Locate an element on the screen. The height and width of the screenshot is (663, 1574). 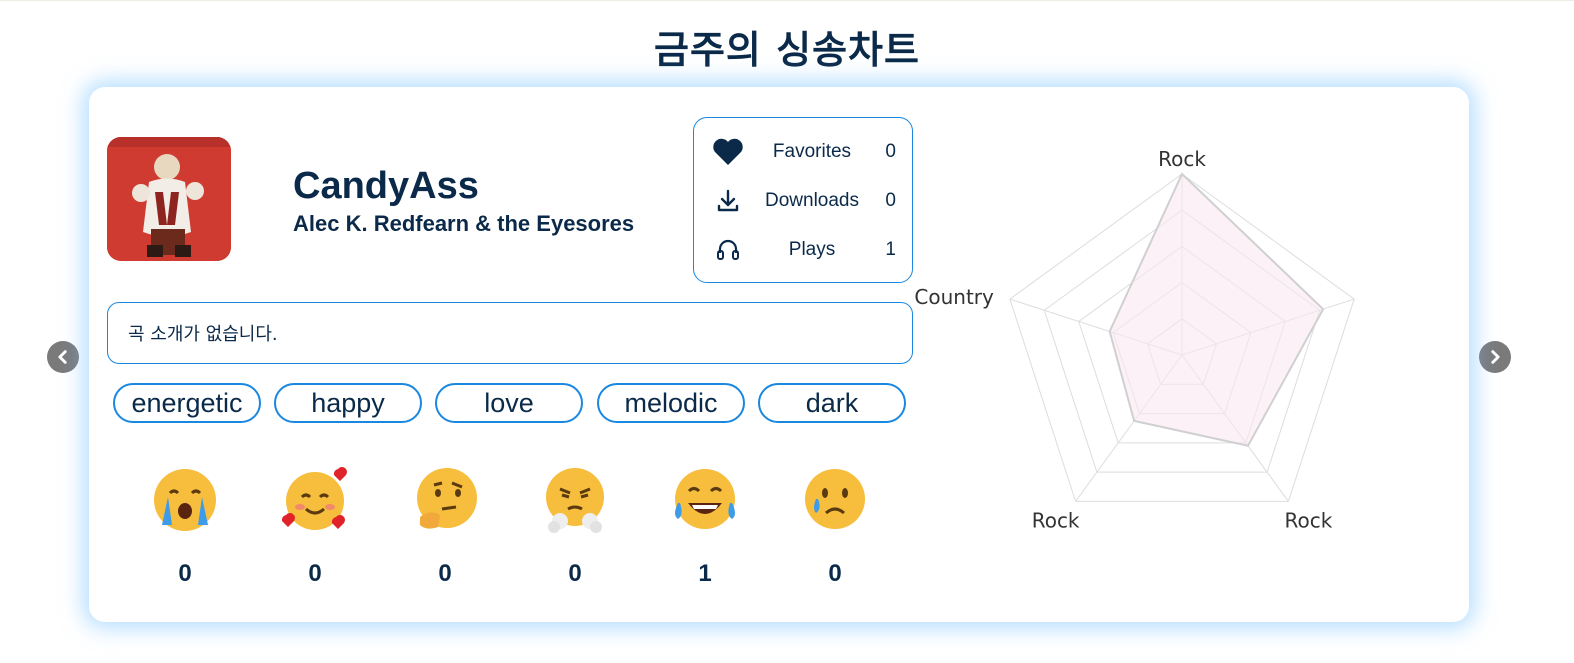
stat-label: Downloads is located at coordinates (812, 200).